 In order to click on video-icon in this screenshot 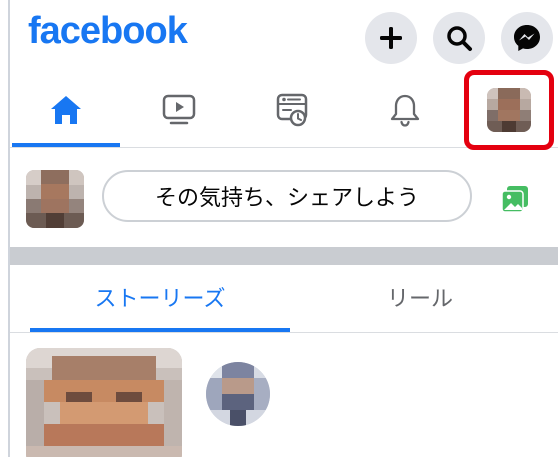, I will do `click(179, 109)`.